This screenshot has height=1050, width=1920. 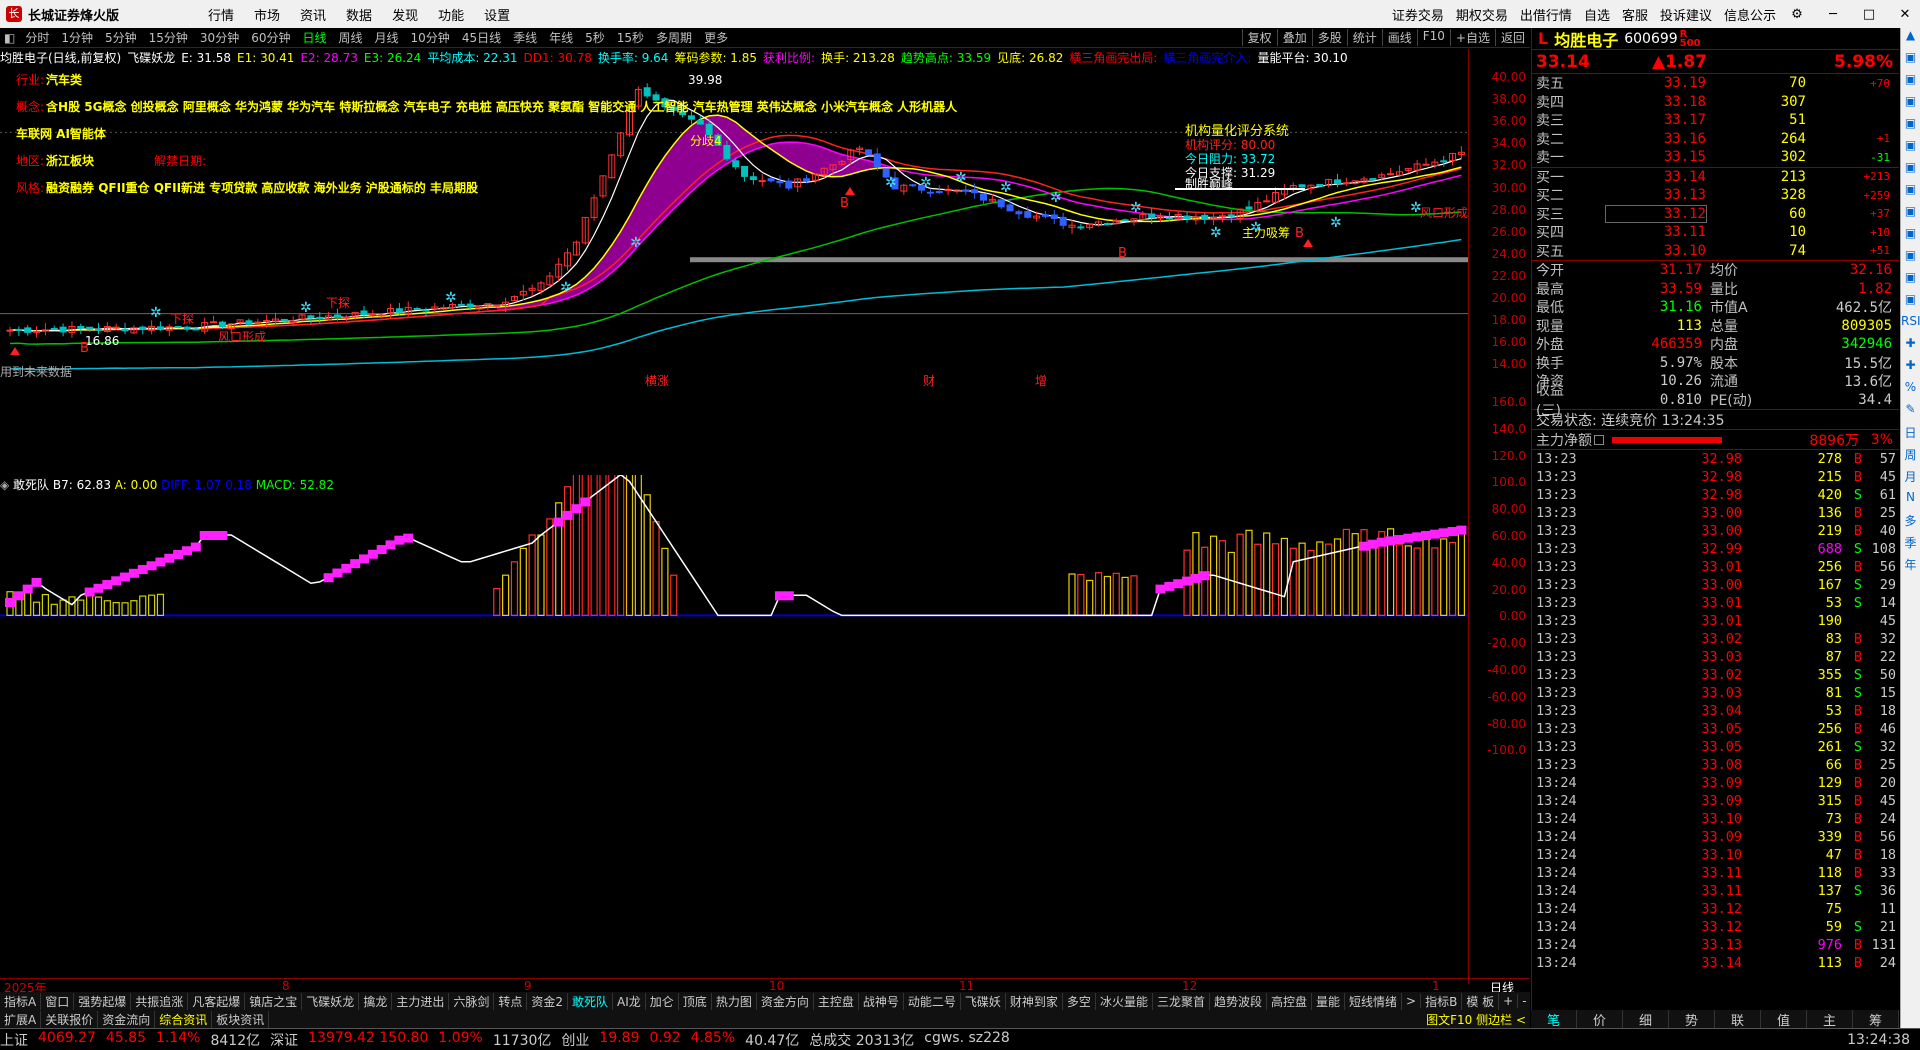 I want to click on maximize-button: □, so click(x=1869, y=14).